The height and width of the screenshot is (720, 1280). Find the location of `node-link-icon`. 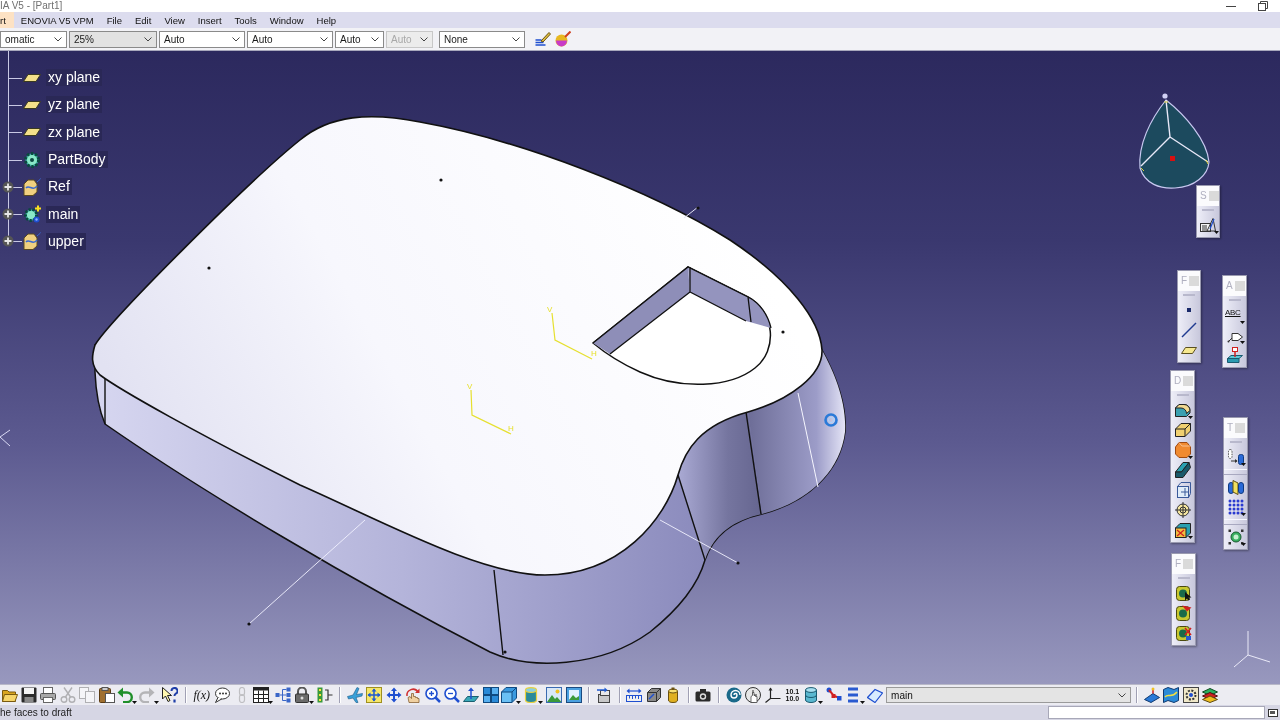

node-link-icon is located at coordinates (834, 695).